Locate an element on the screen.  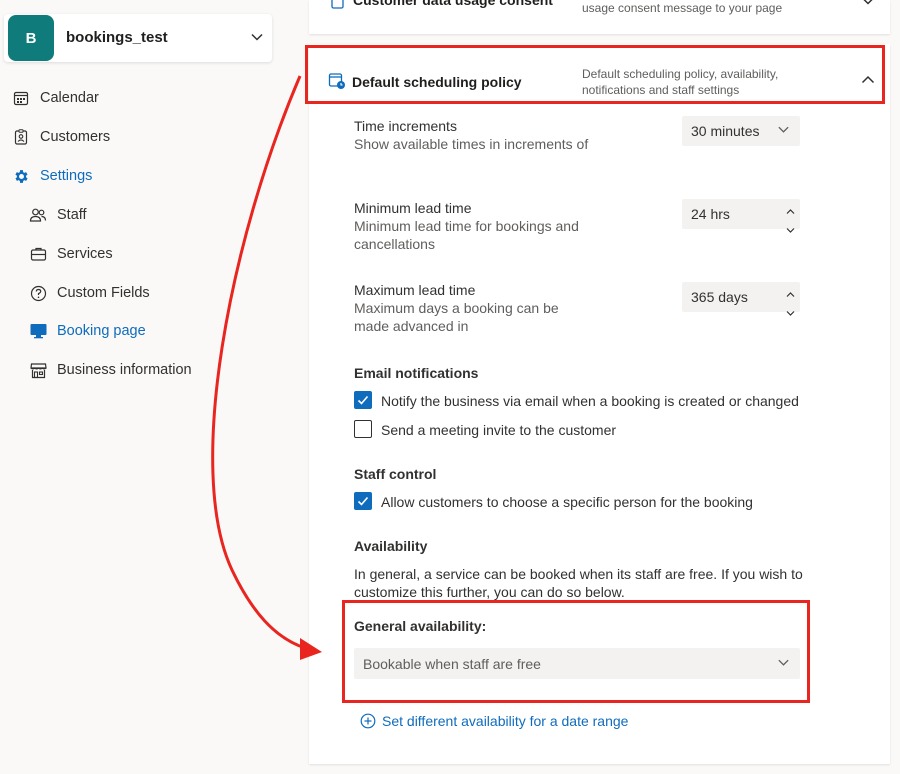
staff-icon is located at coordinates (38, 215).